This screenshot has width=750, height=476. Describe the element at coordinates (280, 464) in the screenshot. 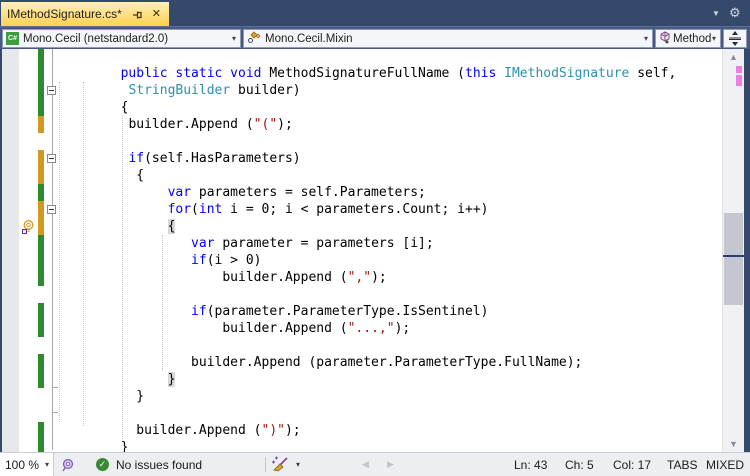

I see `code-cleanup-button` at that location.